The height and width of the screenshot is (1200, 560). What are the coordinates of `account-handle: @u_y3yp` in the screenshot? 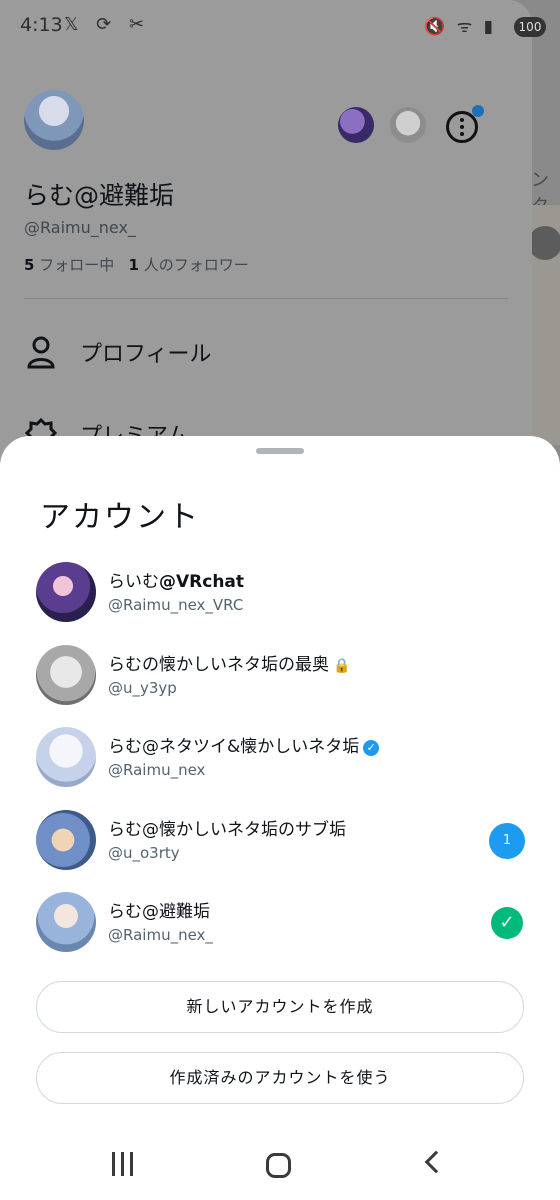 It's located at (142, 688).